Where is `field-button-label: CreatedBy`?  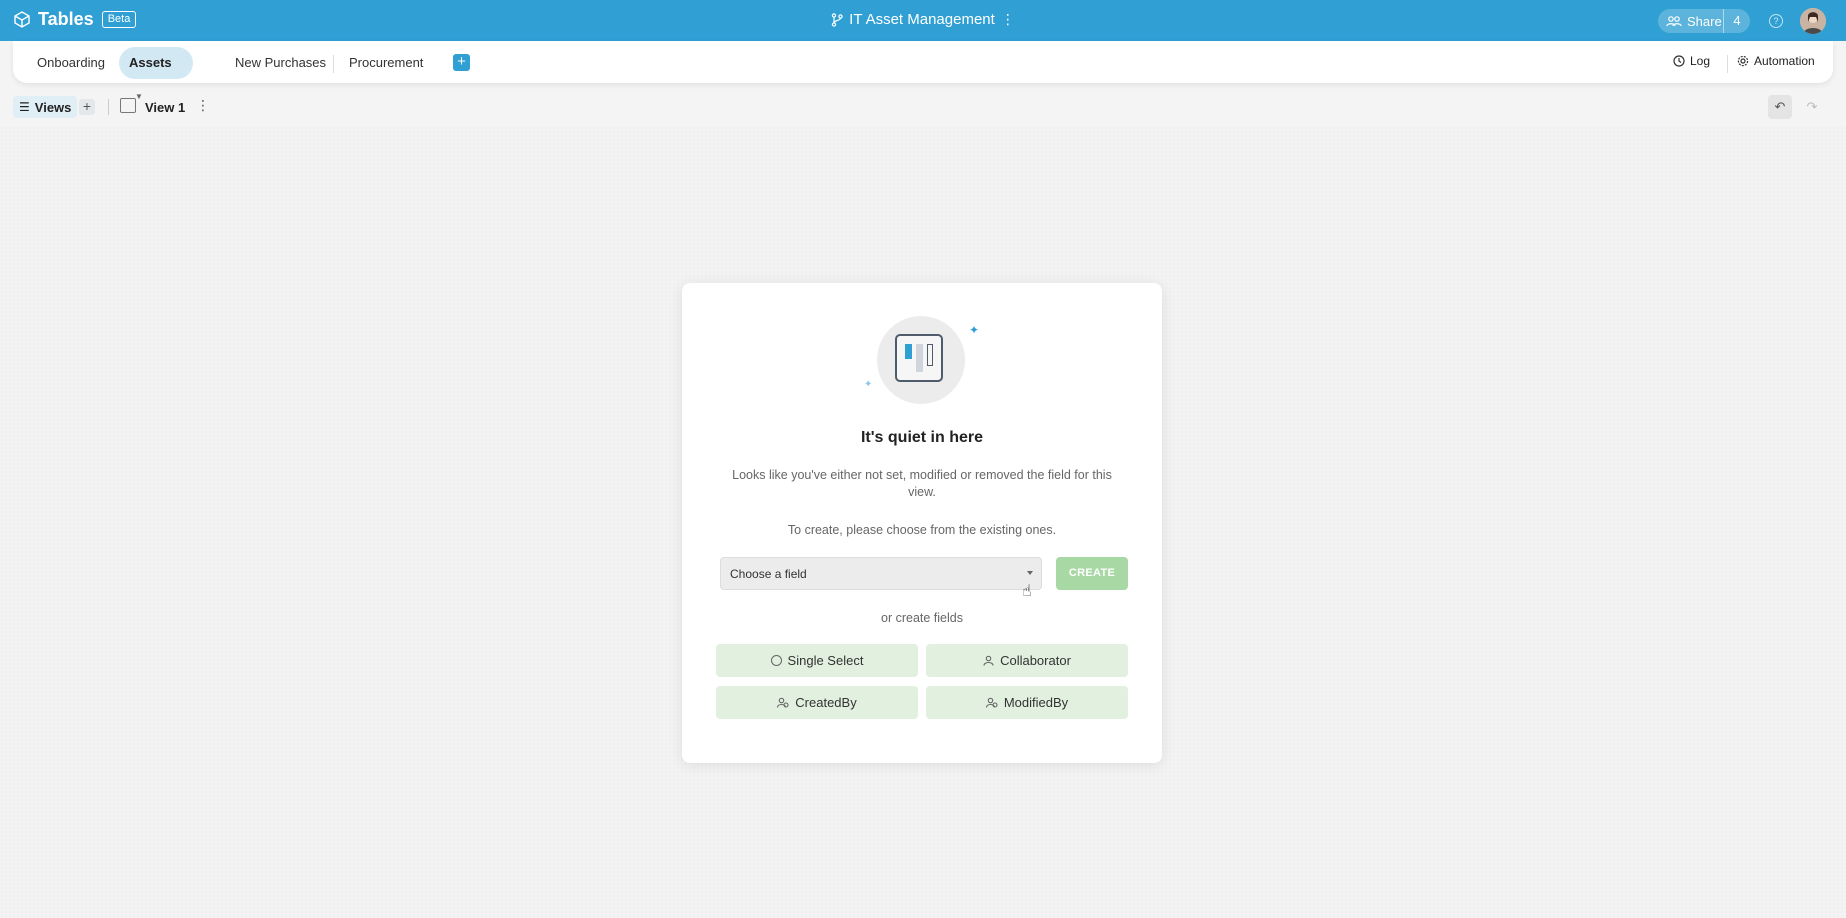 field-button-label: CreatedBy is located at coordinates (826, 702).